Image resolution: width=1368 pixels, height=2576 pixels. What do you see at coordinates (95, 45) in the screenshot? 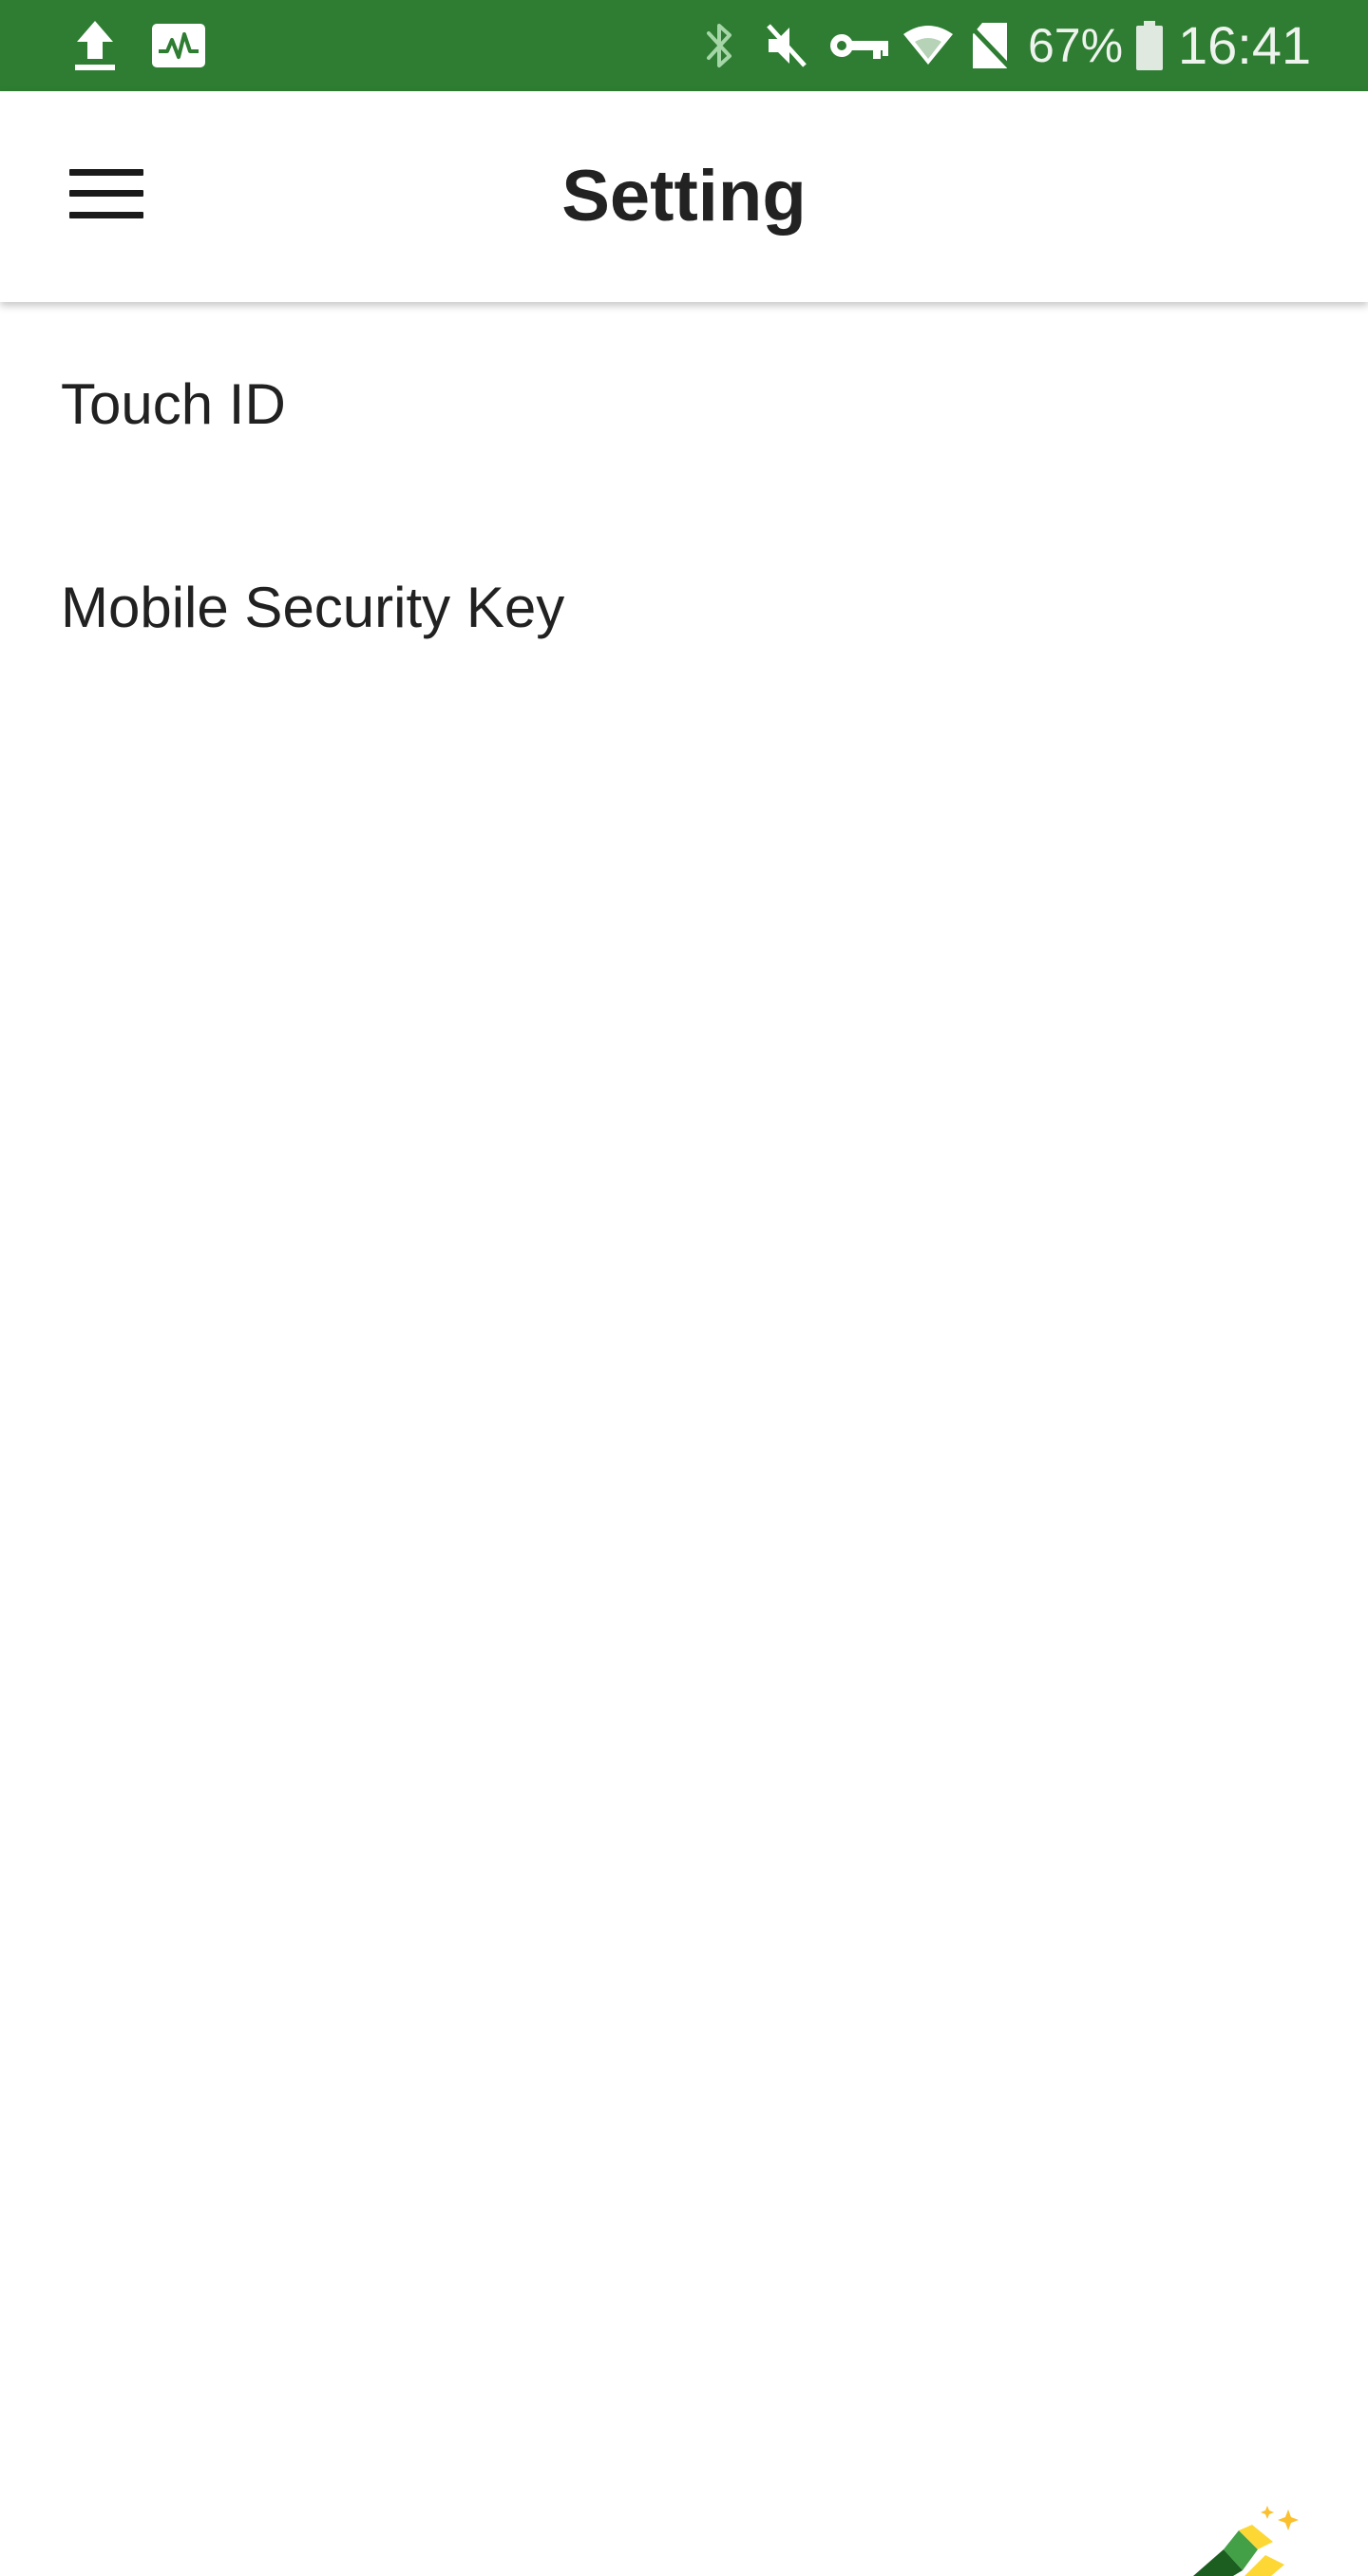
I see `upload-icon` at bounding box center [95, 45].